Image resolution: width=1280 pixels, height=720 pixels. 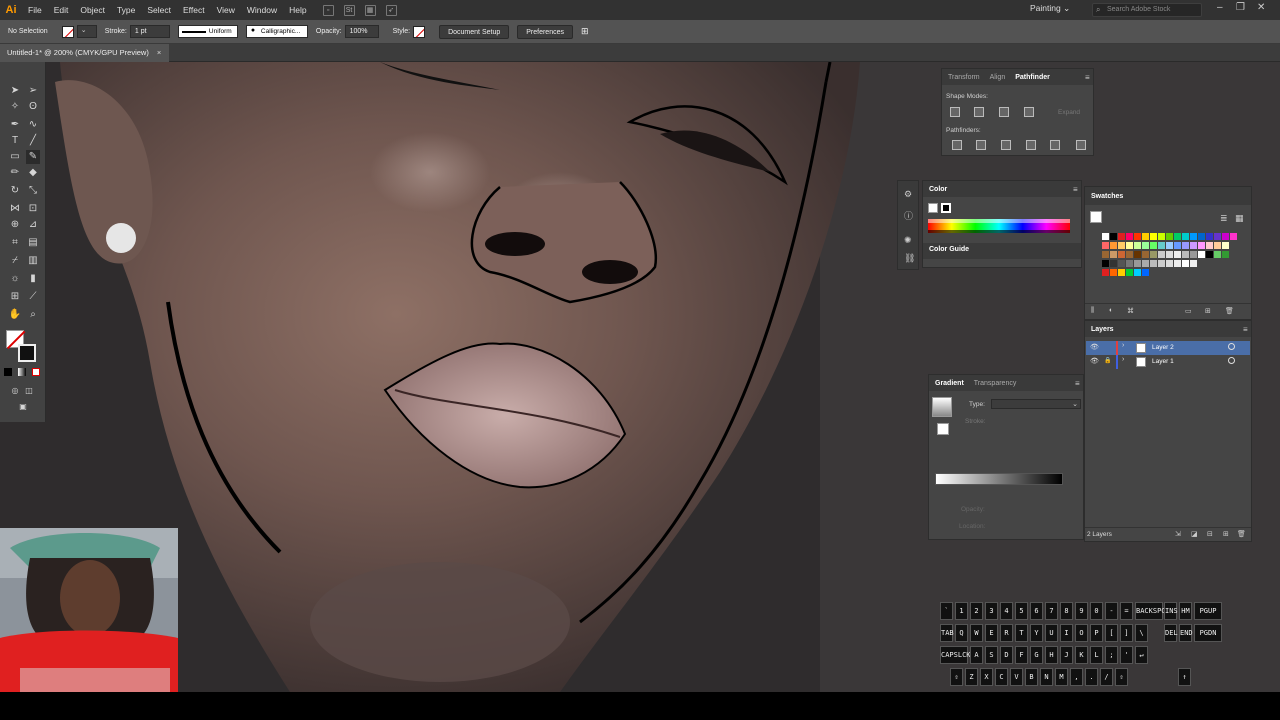 I want to click on artboard-tool-icon: ⊞, so click(x=15, y=297).